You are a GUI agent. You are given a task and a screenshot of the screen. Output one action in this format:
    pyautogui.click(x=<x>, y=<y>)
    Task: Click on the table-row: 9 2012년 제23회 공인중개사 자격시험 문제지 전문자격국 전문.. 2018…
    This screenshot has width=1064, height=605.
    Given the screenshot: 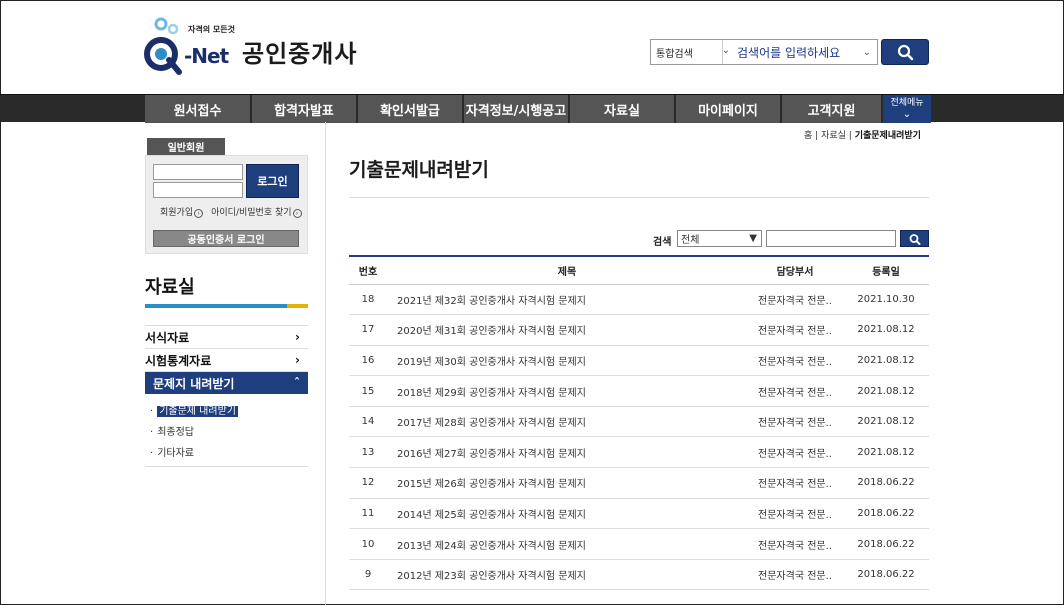 What is the action you would take?
    pyautogui.click(x=639, y=574)
    